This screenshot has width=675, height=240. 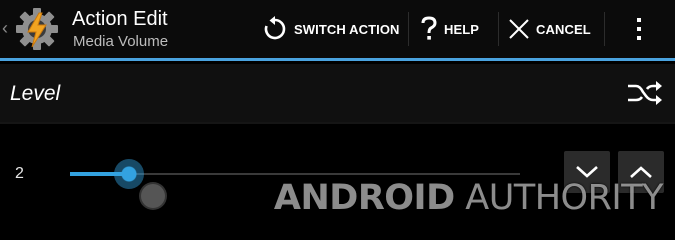 What do you see at coordinates (564, 198) in the screenshot?
I see `watermark-part-2: AUTHORITY` at bounding box center [564, 198].